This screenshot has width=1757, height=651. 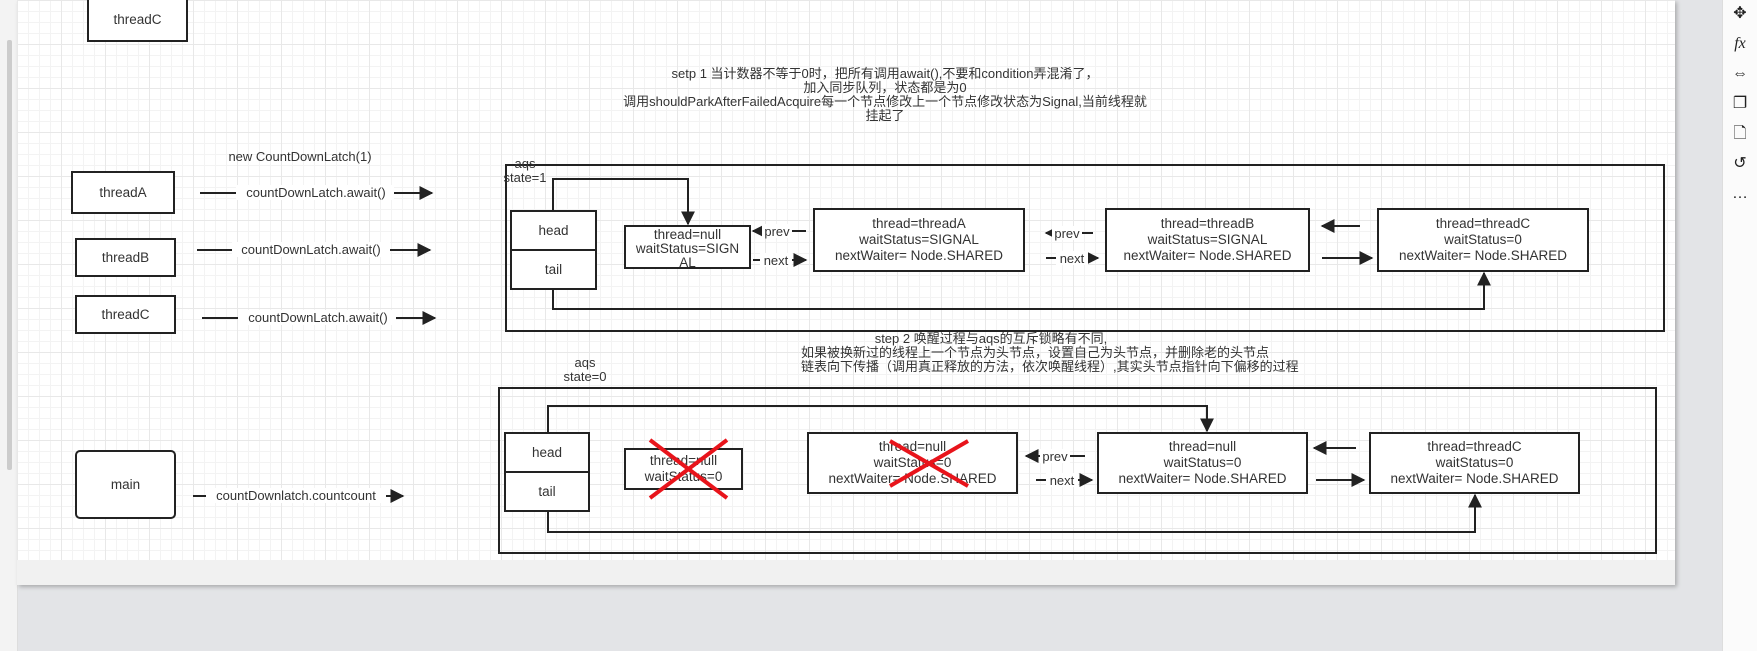 I want to click on countdown-label: countDownlatch.countcount, so click(x=296, y=495).